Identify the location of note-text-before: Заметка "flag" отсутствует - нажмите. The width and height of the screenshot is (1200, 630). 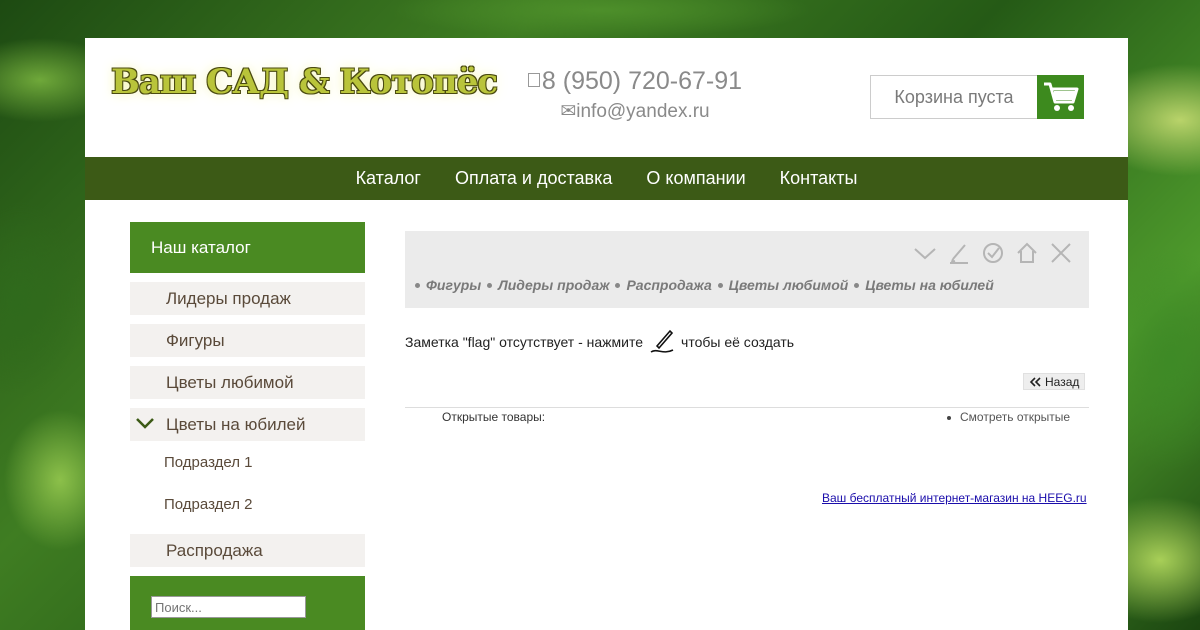
(524, 342).